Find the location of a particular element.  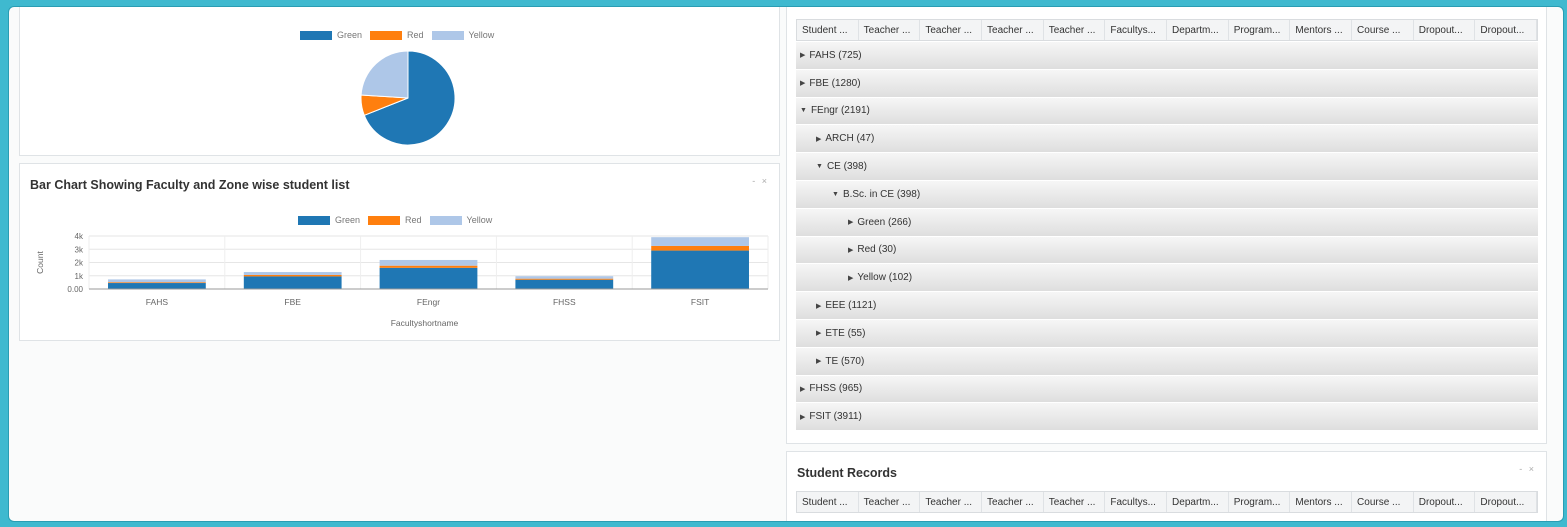

tree-row-label: Green (266) is located at coordinates (884, 222).